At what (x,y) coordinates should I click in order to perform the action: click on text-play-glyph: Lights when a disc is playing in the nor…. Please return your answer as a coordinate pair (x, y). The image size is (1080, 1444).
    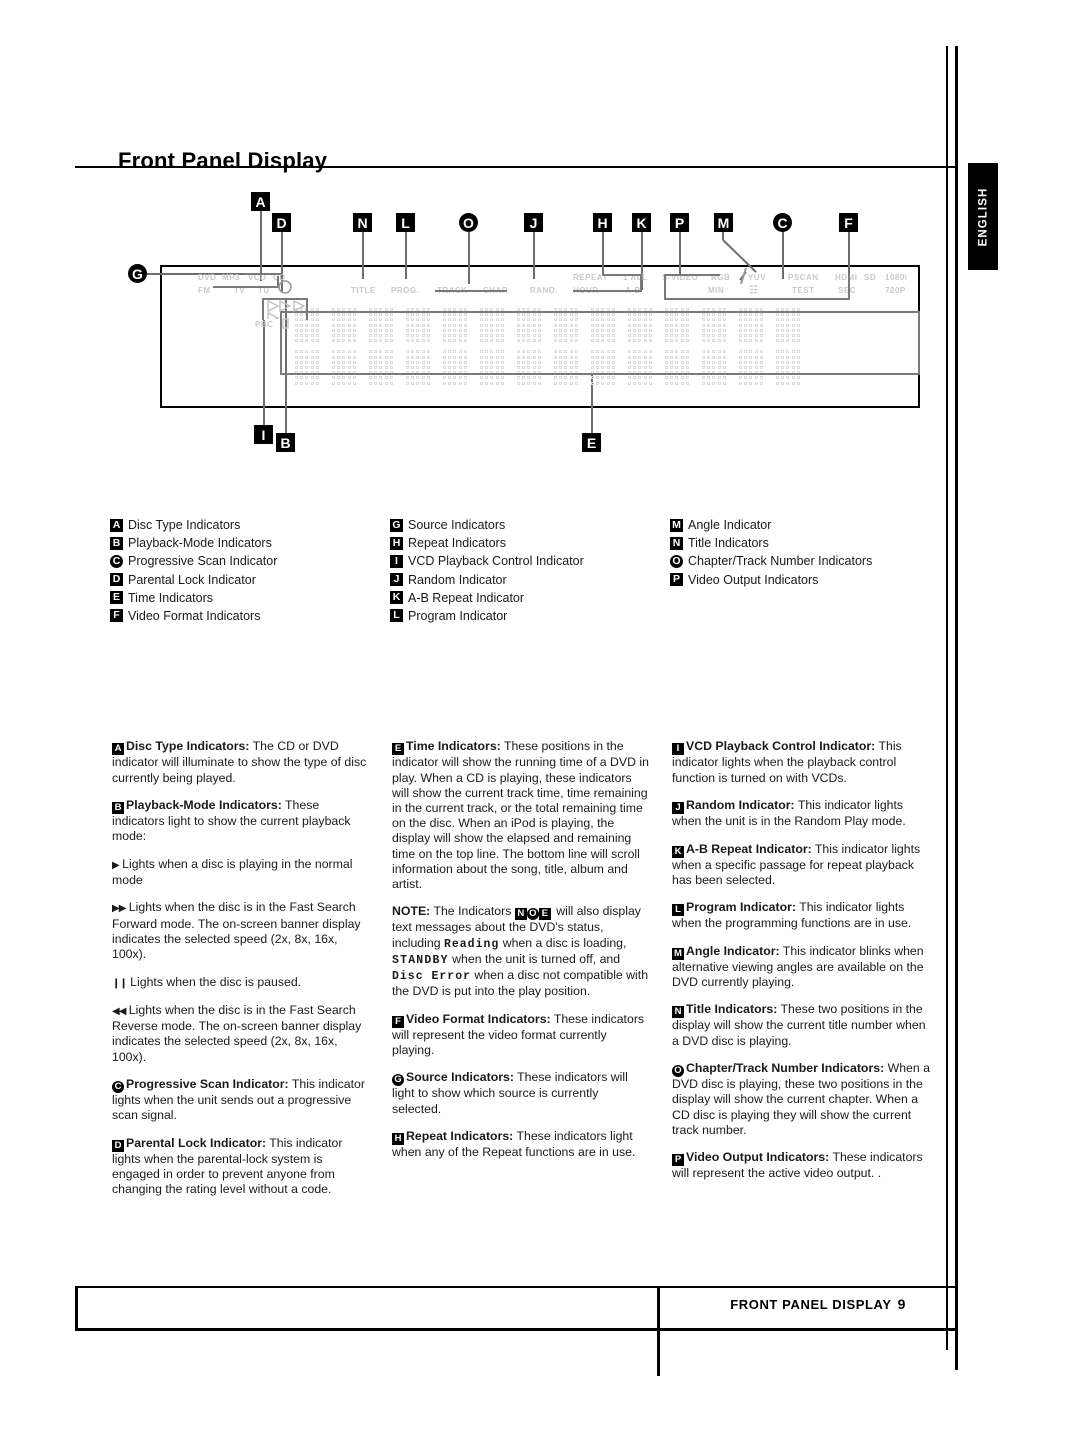
    Looking at the image, I should click on (232, 871).